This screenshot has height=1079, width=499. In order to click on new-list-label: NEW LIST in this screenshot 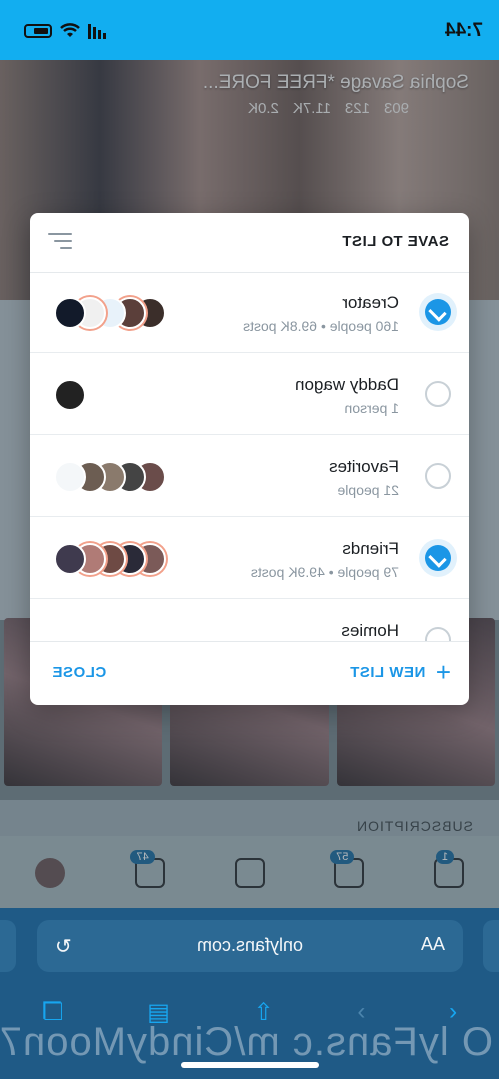, I will do `click(387, 672)`.